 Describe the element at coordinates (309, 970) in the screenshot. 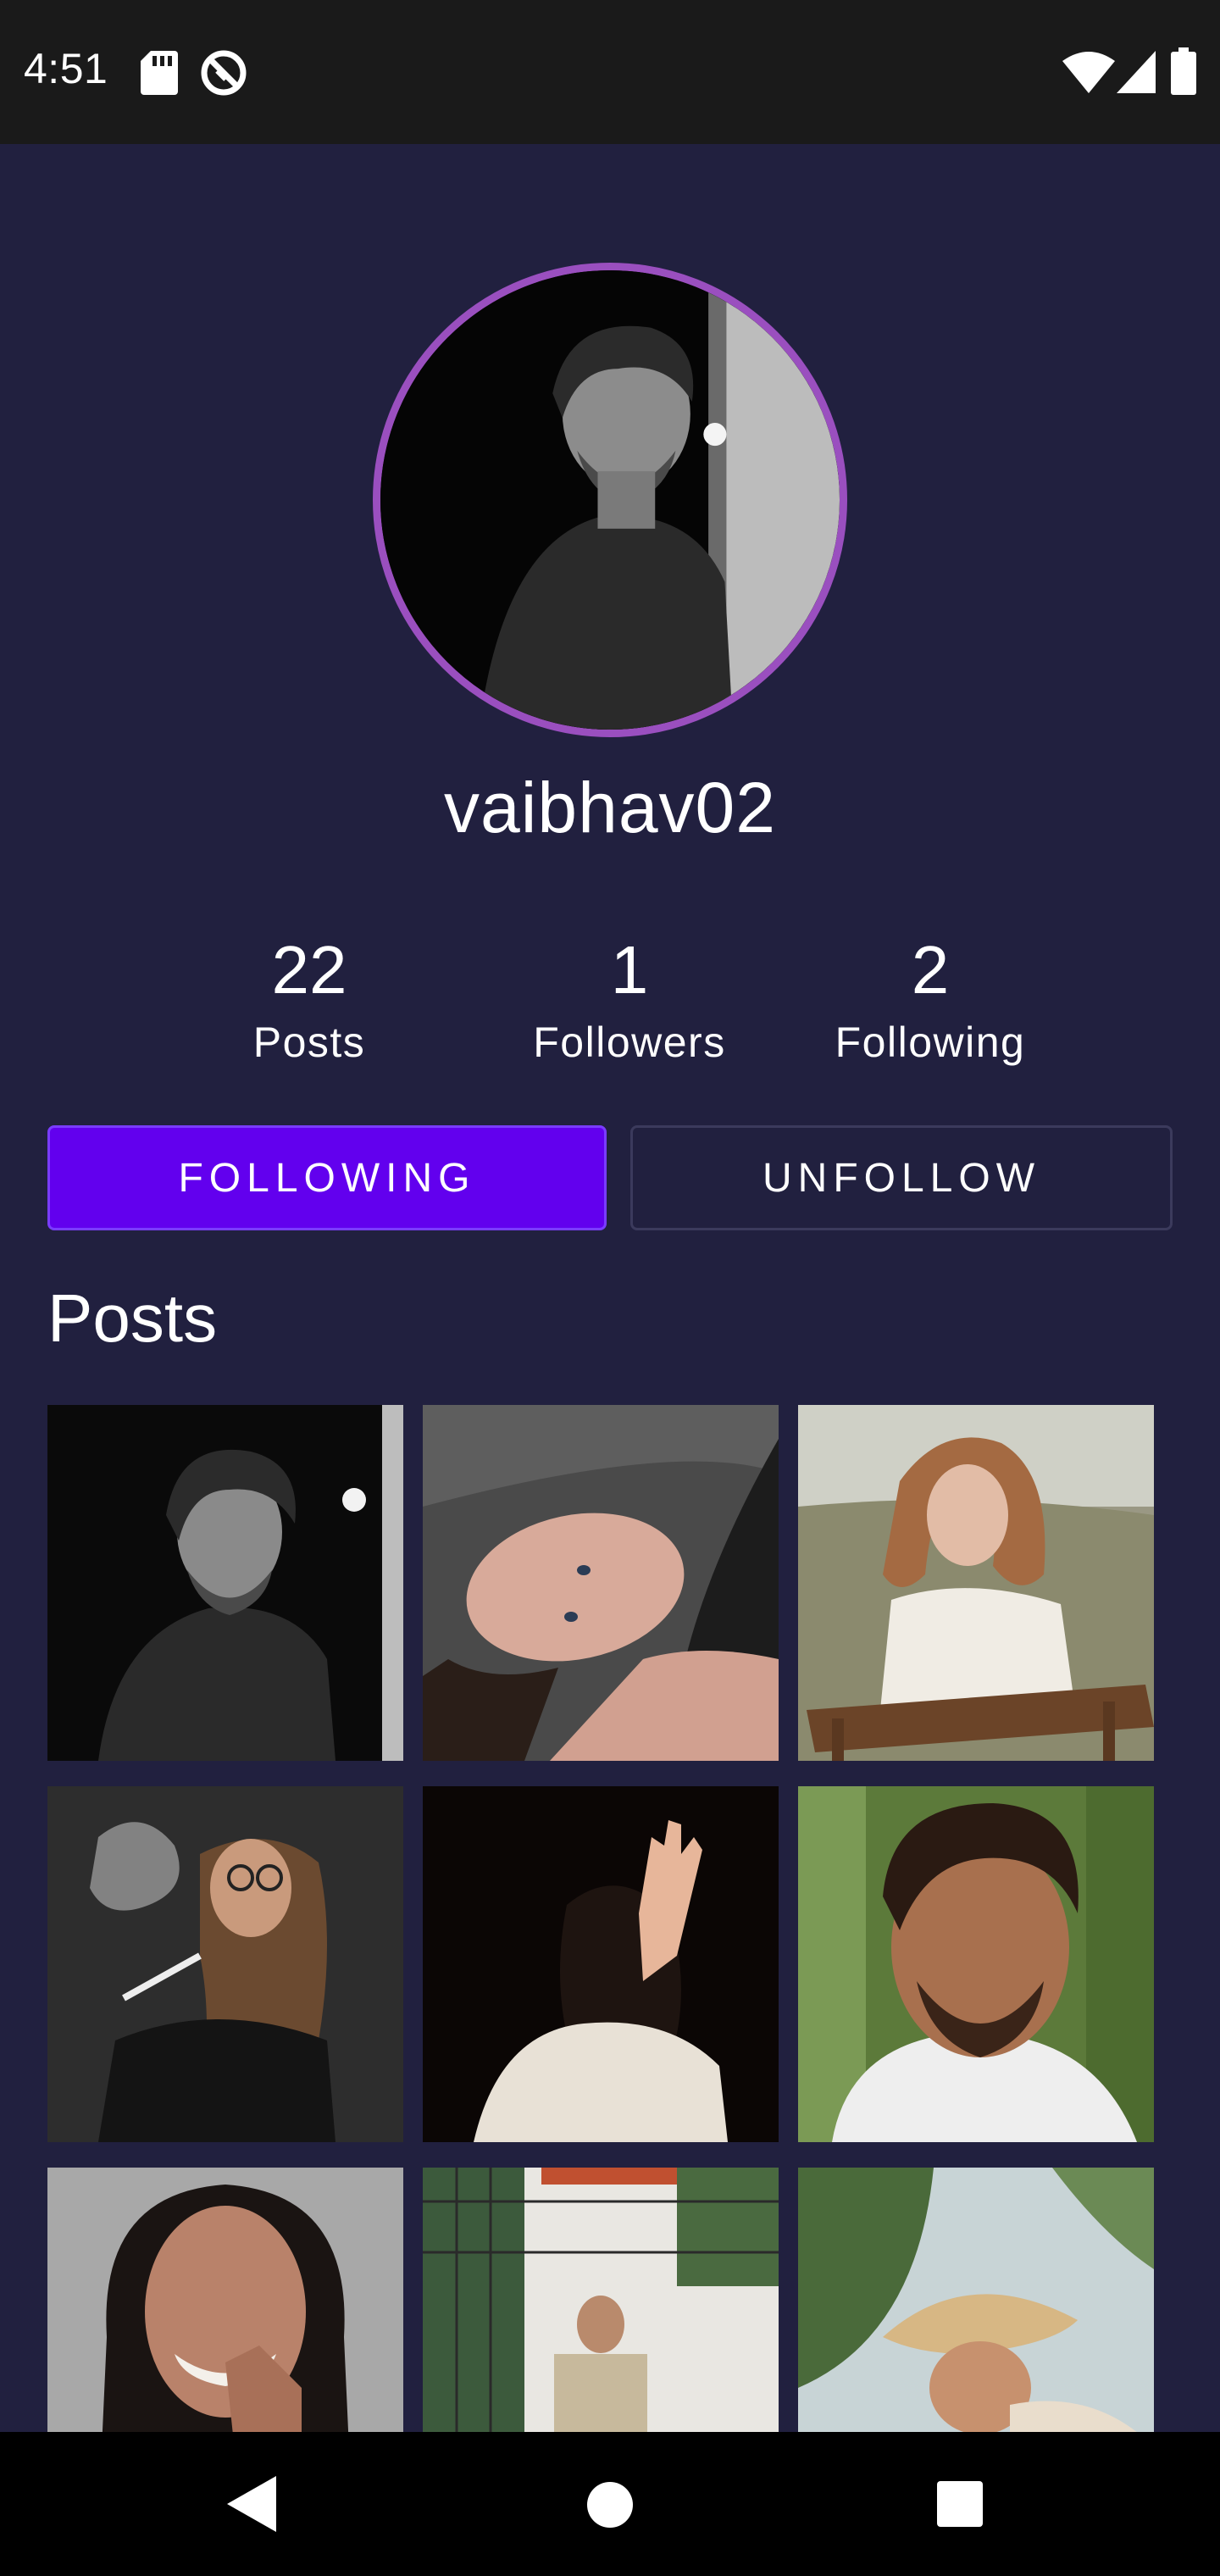

I see `stat-count: 22` at that location.